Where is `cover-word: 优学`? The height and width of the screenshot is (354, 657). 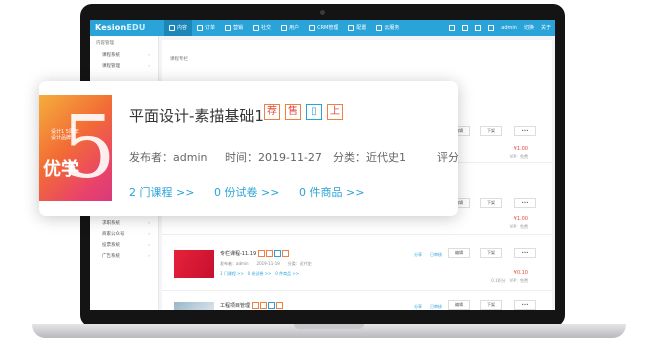
cover-word: 优学 is located at coordinates (61, 169).